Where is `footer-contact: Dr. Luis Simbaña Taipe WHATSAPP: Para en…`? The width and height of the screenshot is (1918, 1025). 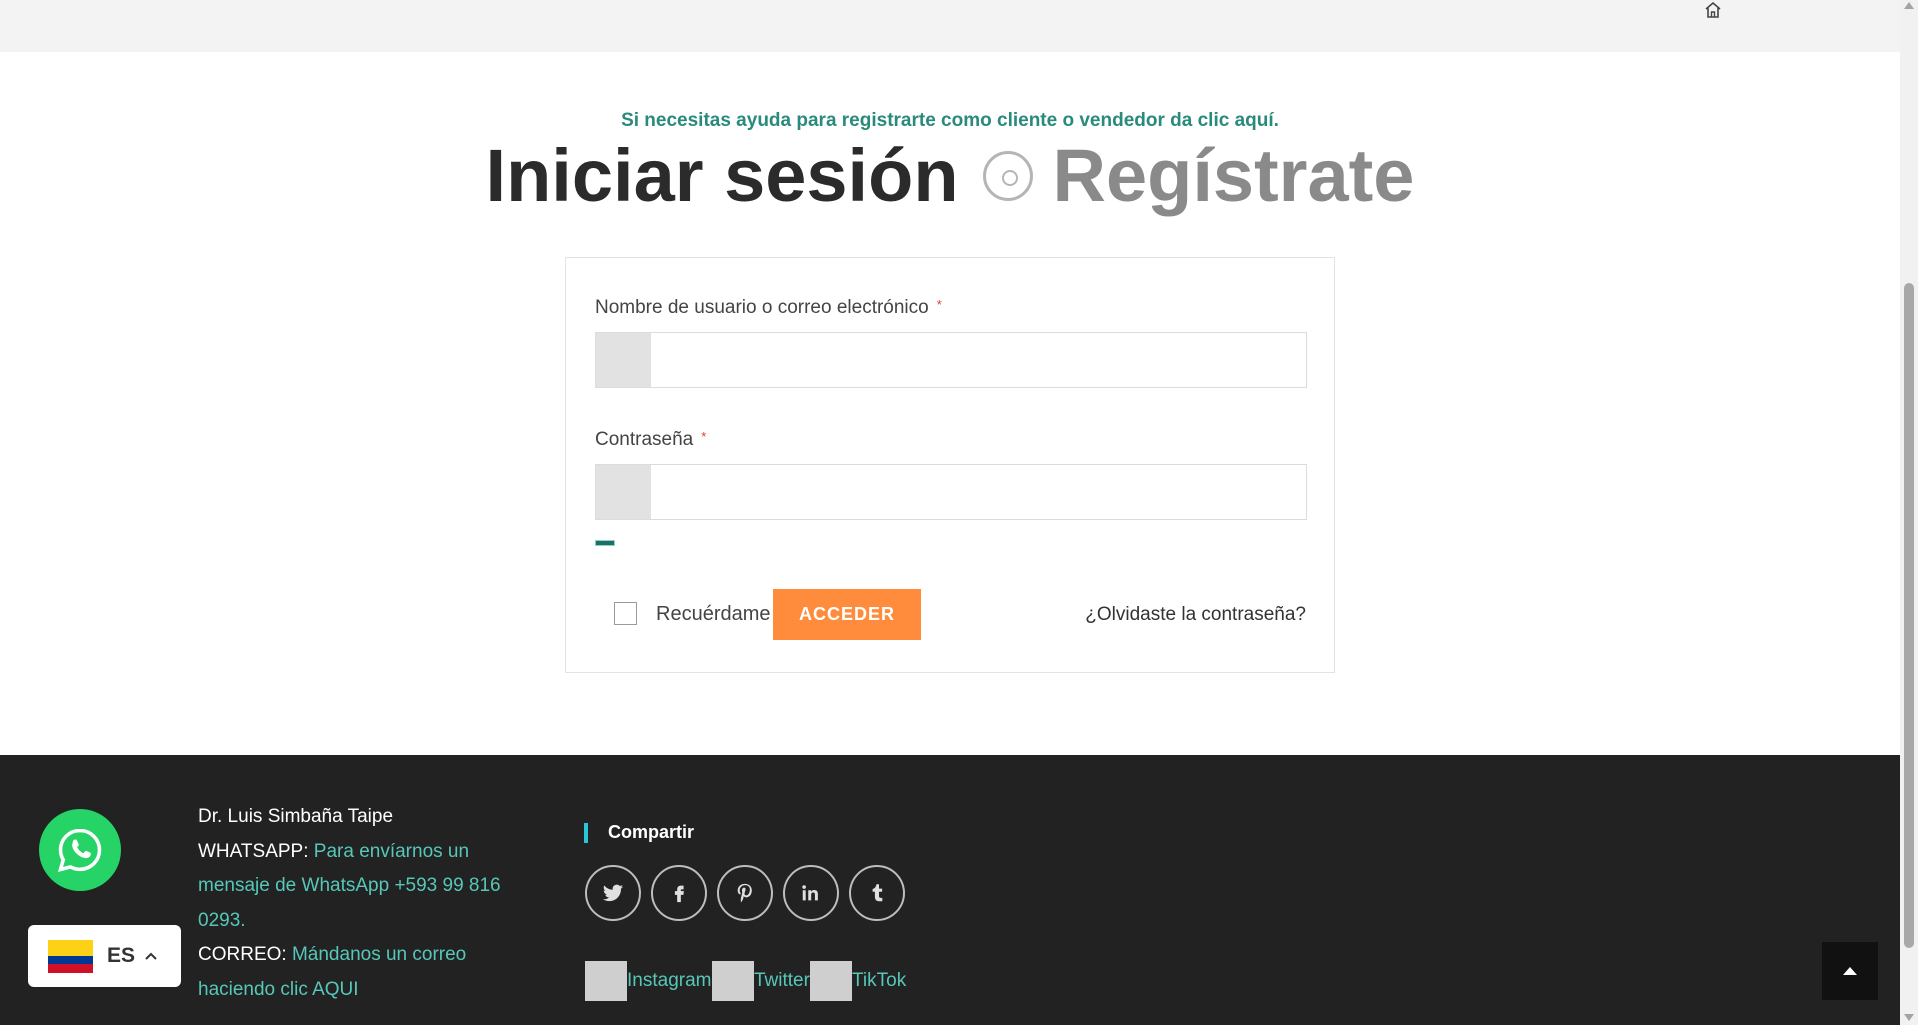 footer-contact: Dr. Luis Simbaña Taipe WHATSAPP: Para en… is located at coordinates (358, 903).